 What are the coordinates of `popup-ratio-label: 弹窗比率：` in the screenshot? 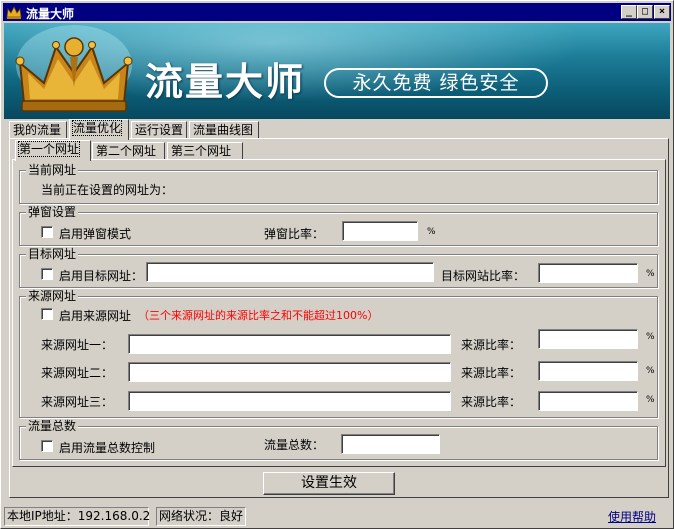 It's located at (294, 234).